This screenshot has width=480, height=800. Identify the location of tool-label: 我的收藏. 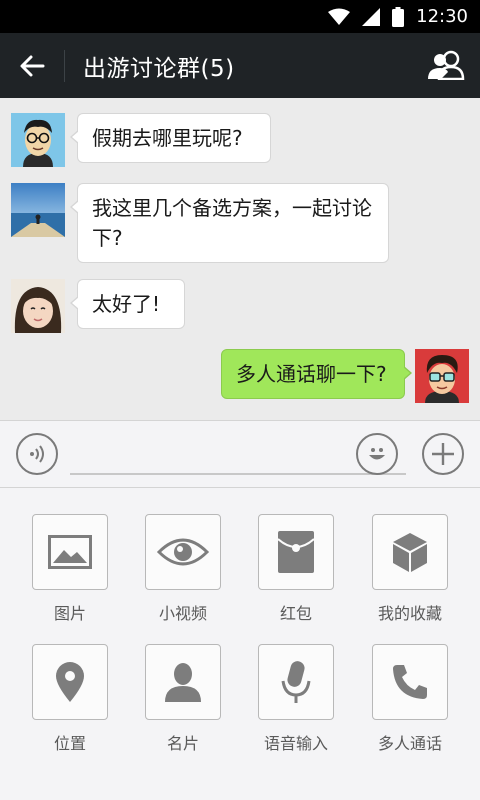
(409, 613).